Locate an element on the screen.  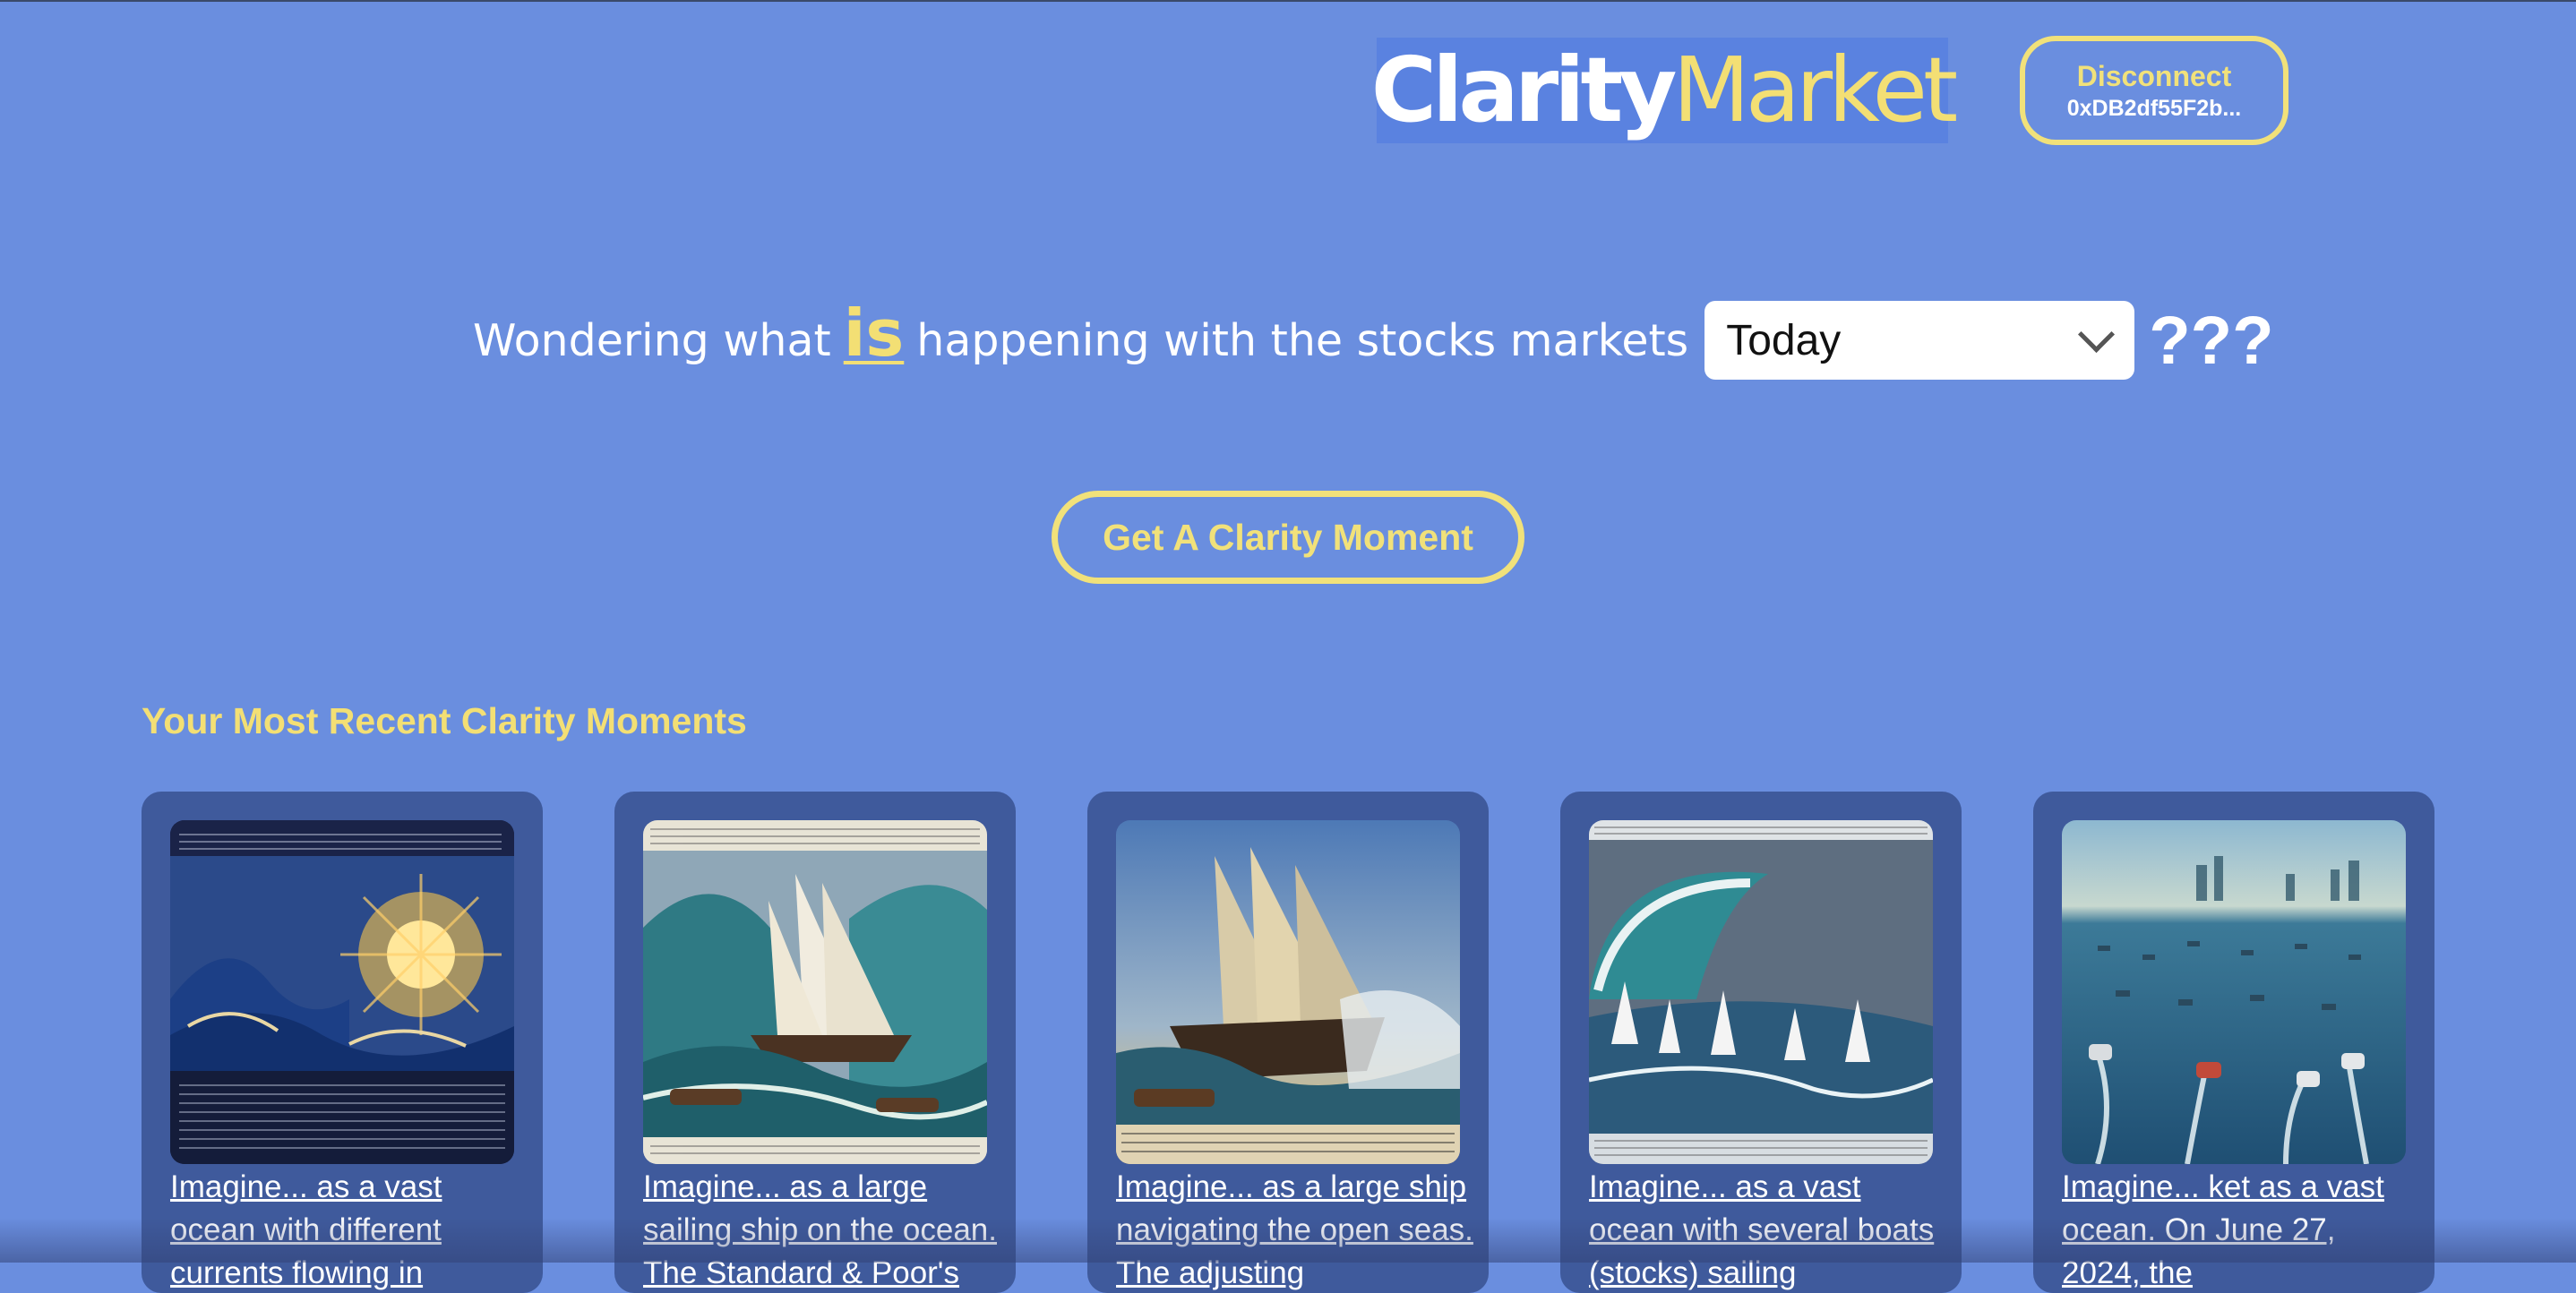
question-emphasis: is is located at coordinates (874, 333).